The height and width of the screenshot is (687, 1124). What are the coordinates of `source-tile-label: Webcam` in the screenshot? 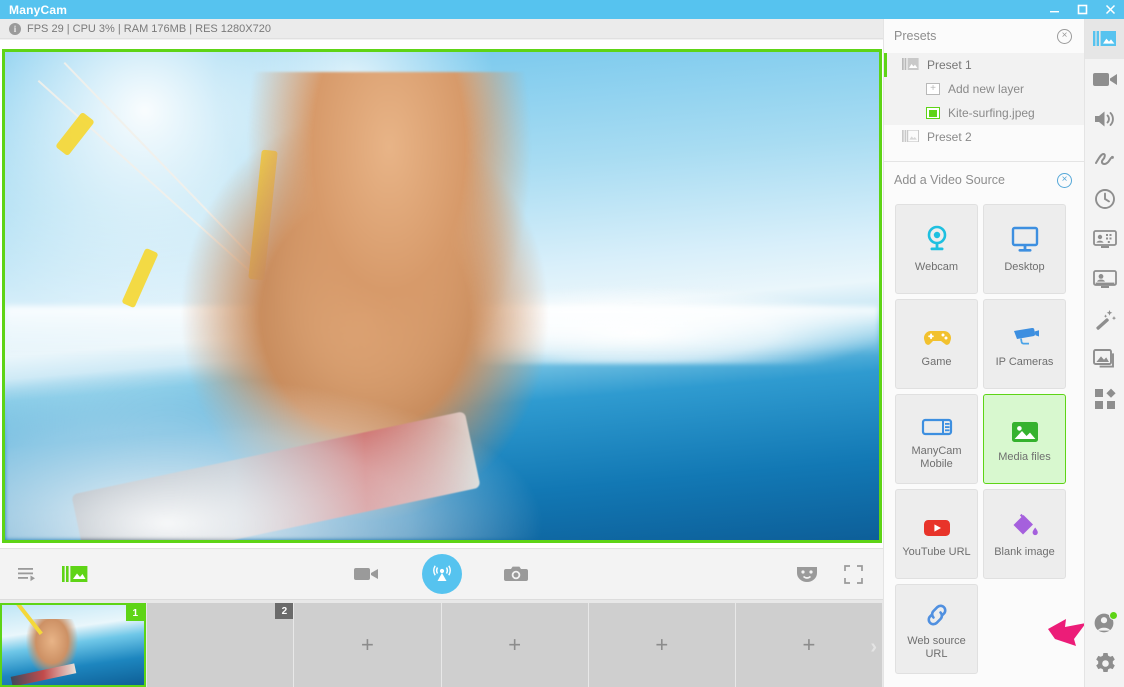 It's located at (936, 267).